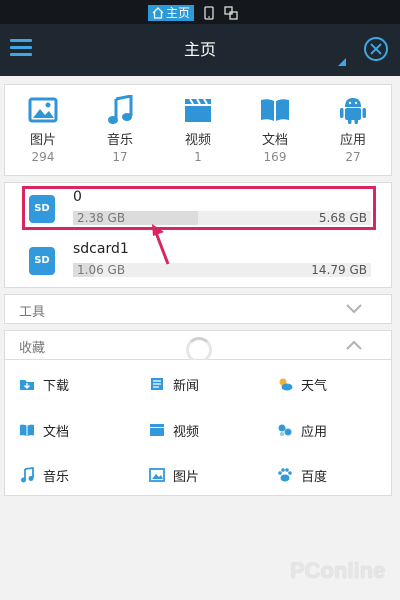 This screenshot has width=400, height=600. I want to click on category-label: 音乐, so click(119, 140).